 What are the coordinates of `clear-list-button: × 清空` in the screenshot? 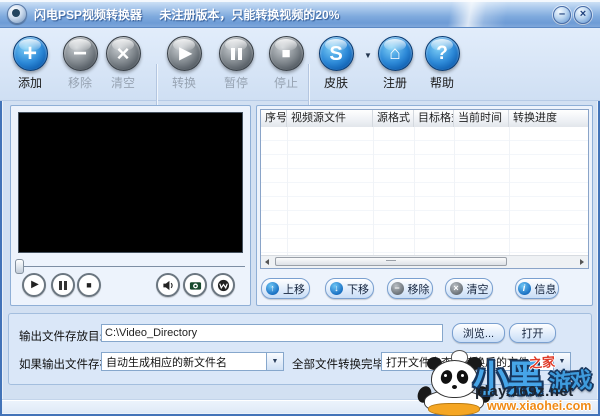 It's located at (469, 288).